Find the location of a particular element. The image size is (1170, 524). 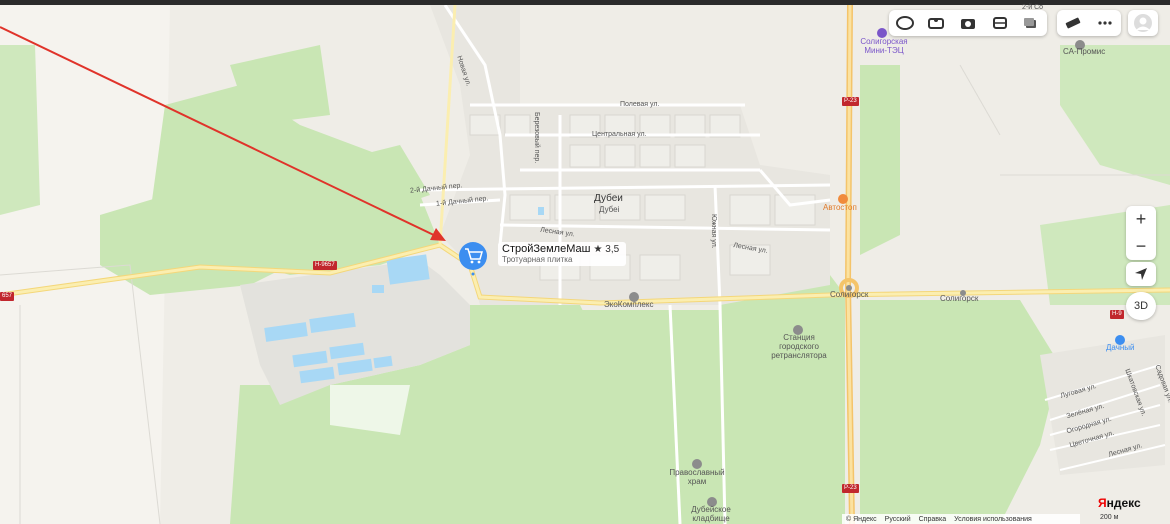

forest-far-left is located at coordinates (20, 130).